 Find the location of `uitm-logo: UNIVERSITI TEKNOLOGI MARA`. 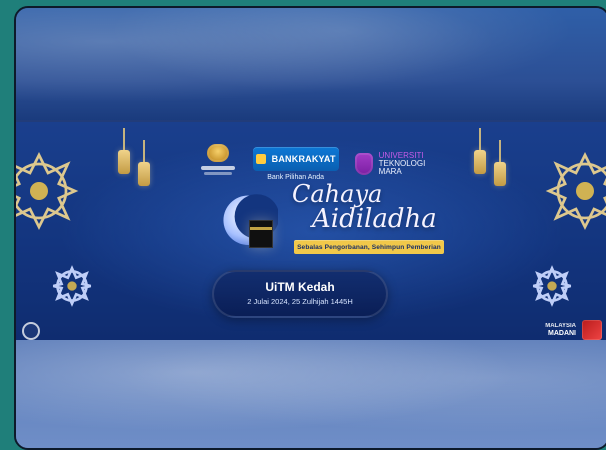

uitm-logo: UNIVERSITI TEKNOLOGI MARA is located at coordinates (390, 164).